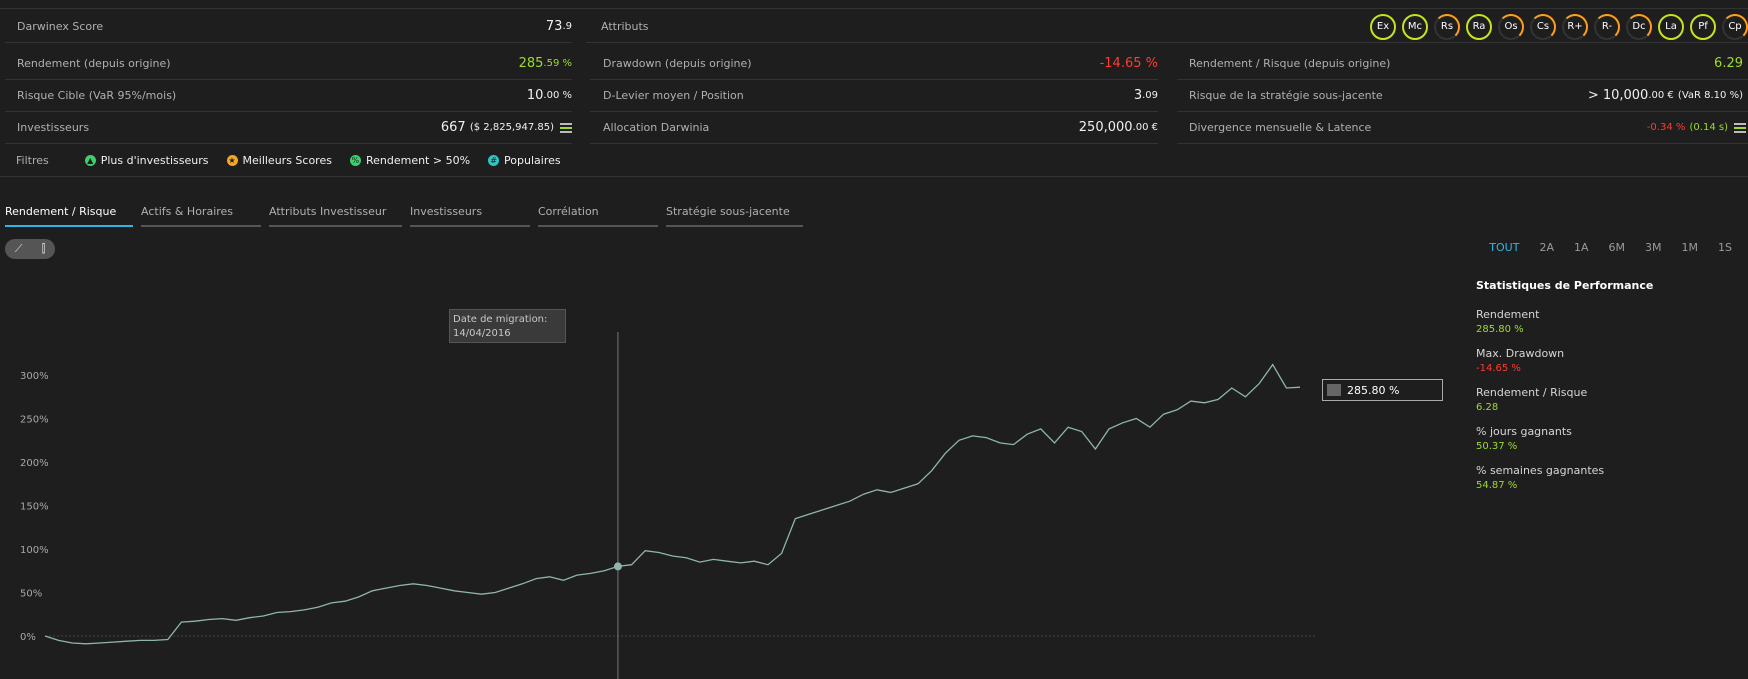 The width and height of the screenshot is (1748, 679). I want to click on divergence-bars-icon, so click(1740, 127).